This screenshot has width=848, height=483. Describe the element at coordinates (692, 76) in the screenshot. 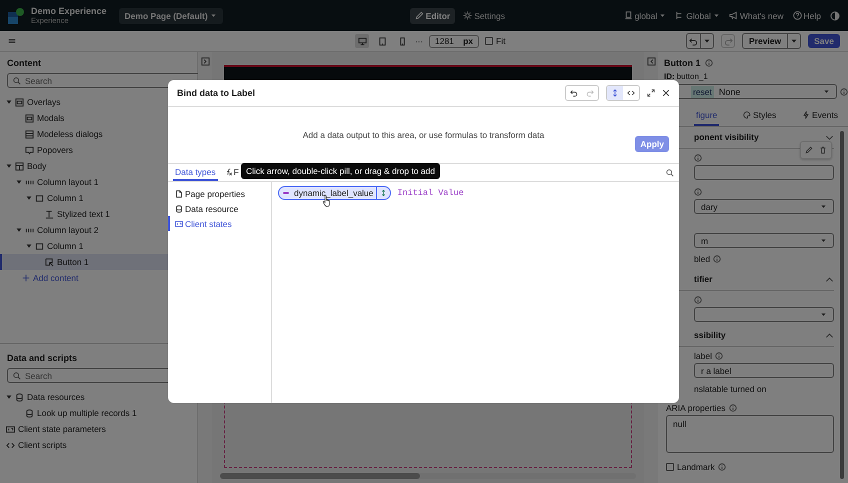

I see `component-id: button_1` at that location.